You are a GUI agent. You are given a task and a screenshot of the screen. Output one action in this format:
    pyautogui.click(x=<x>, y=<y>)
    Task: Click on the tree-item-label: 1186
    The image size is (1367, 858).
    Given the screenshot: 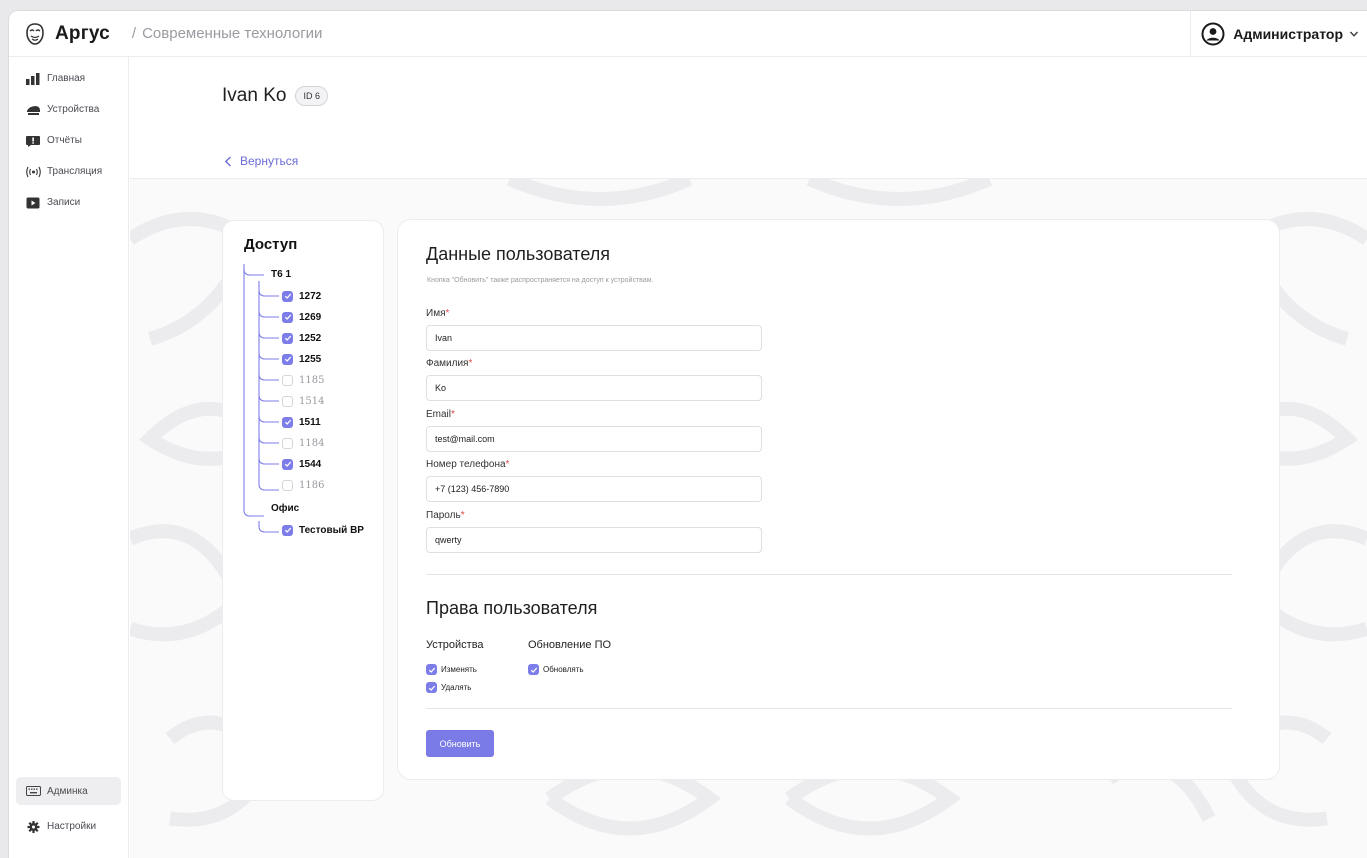 What is the action you would take?
    pyautogui.click(x=312, y=485)
    